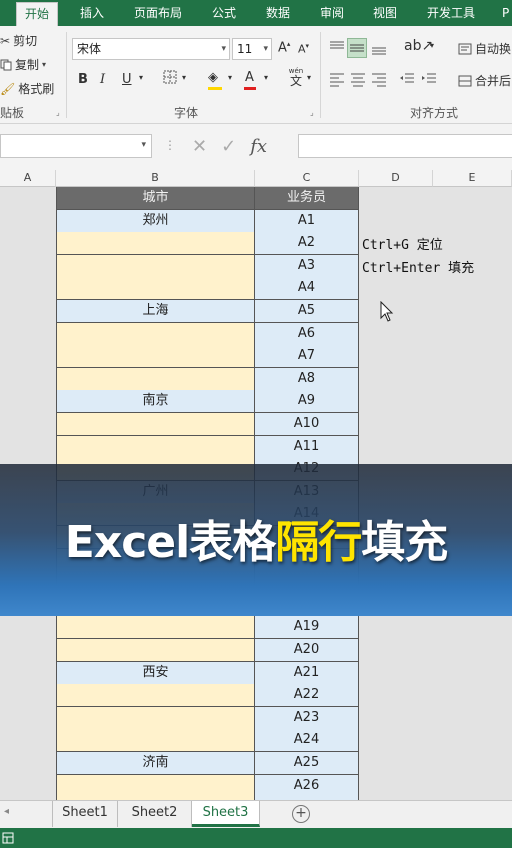 The height and width of the screenshot is (848, 512). I want to click on add-sheet-icon: +, so click(301, 814).